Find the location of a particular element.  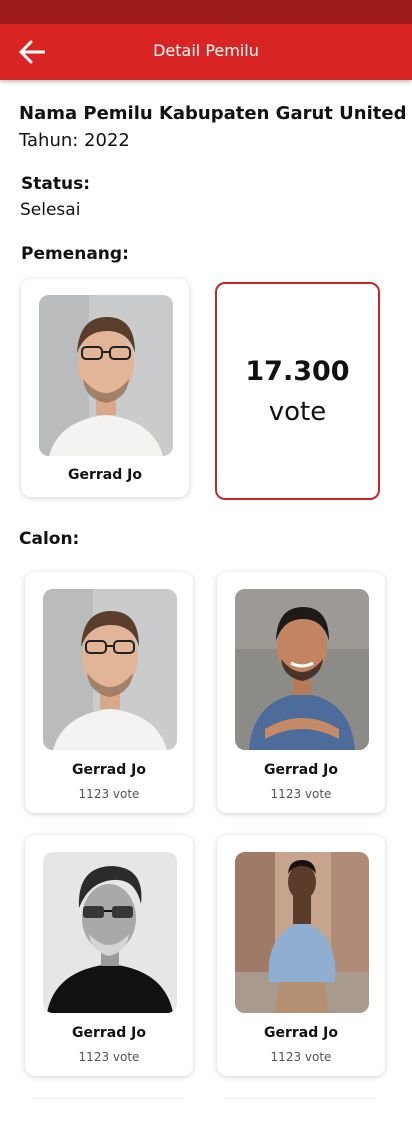

status-label: Status: is located at coordinates (55, 184).